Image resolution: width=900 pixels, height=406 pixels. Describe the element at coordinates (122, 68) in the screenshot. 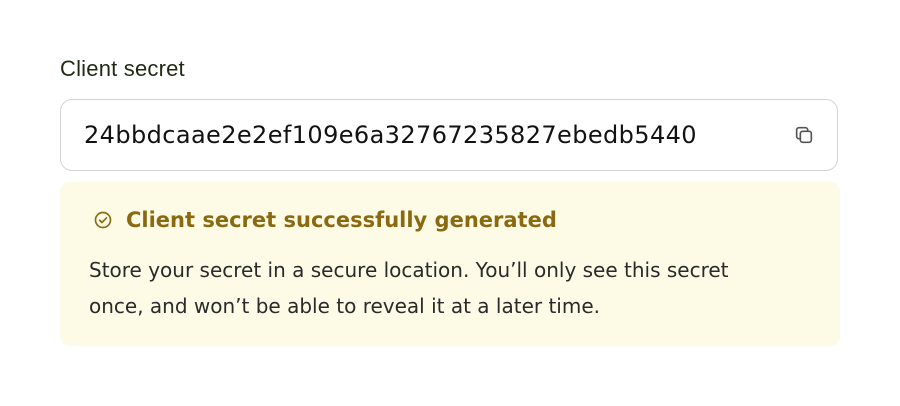

I see `client-secret-label: Client secret` at that location.